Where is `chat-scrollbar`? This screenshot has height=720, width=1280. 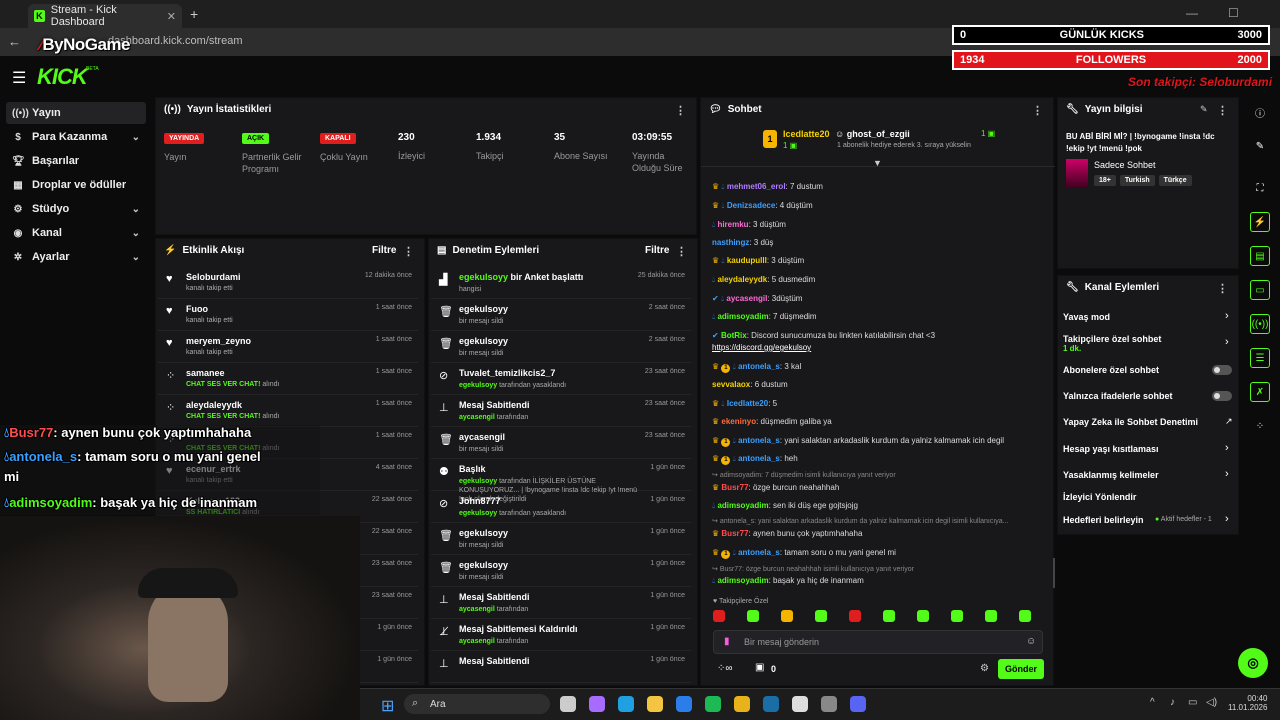
chat-scrollbar is located at coordinates (1054, 573).